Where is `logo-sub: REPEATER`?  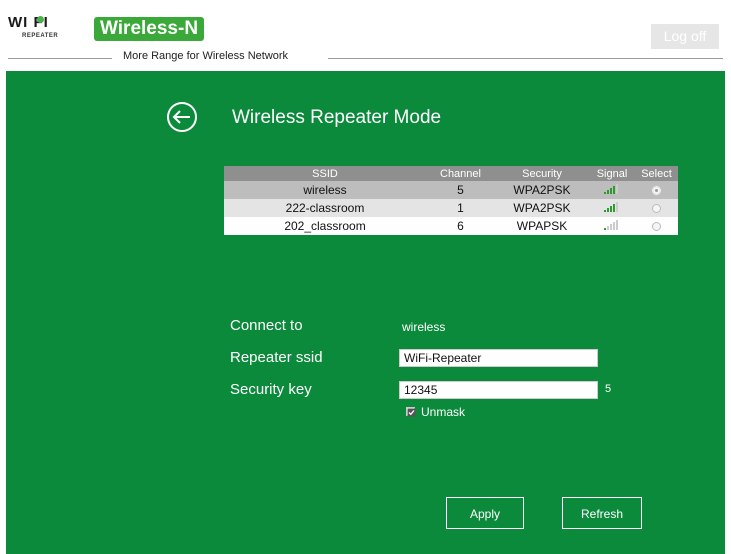
logo-sub: REPEATER is located at coordinates (40, 36).